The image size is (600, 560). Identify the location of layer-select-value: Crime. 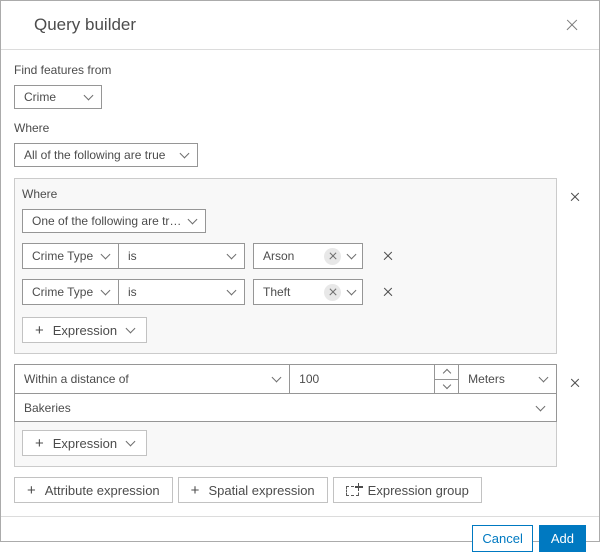
(40, 97).